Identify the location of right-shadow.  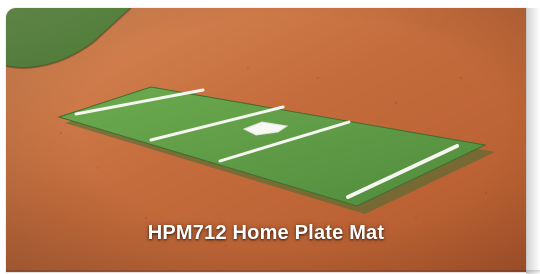
(533, 141).